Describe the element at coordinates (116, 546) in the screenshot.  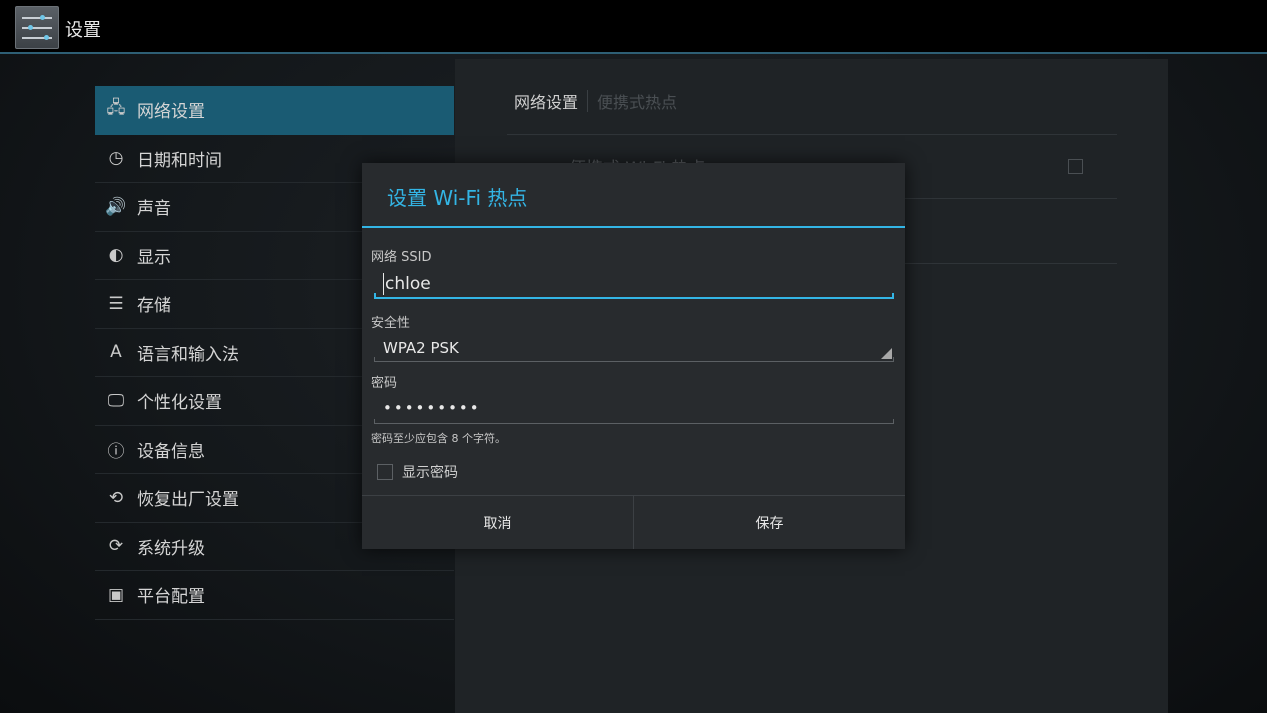
I see `update-icon: ⟳` at that location.